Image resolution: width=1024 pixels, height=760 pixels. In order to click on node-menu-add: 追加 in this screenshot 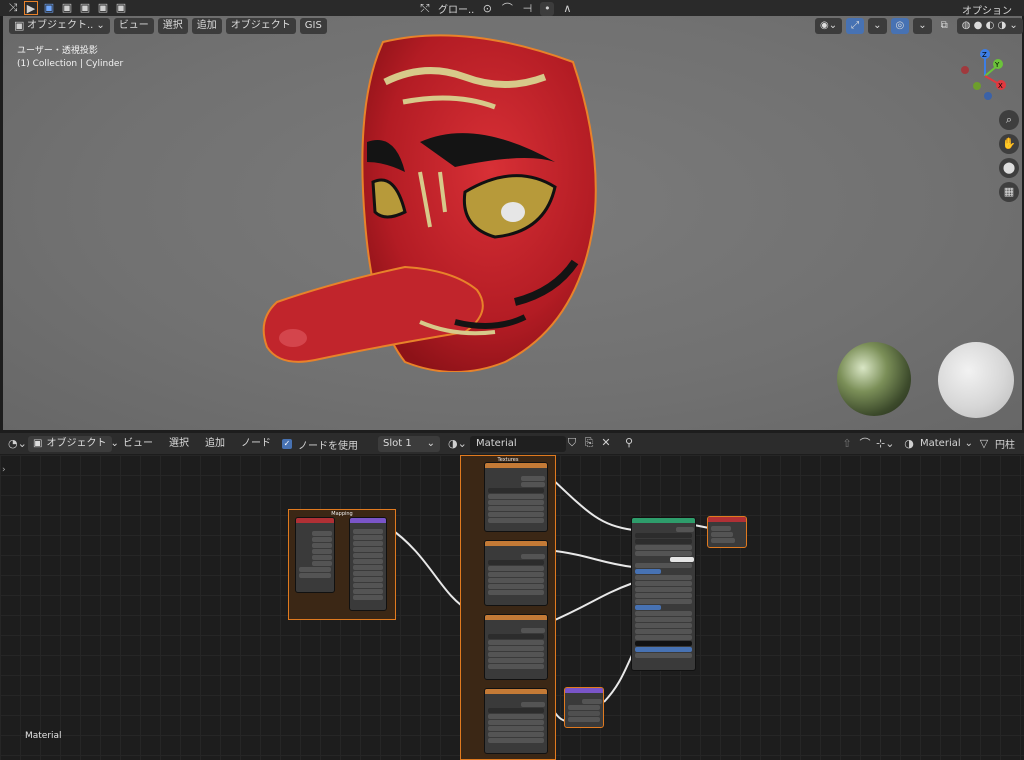, I will do `click(215, 444)`.